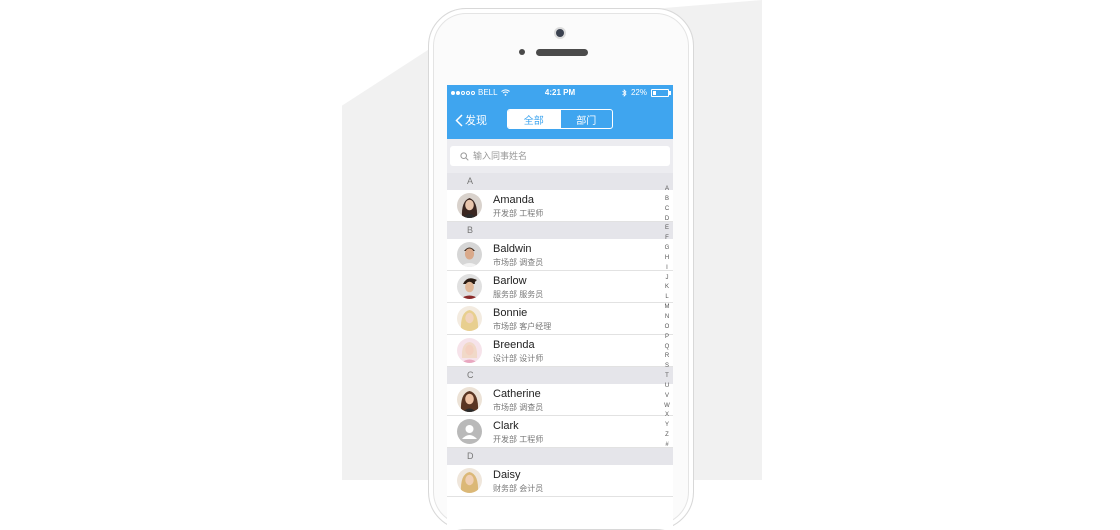  What do you see at coordinates (560, 400) in the screenshot?
I see `contact-row: Catherine 市场部 调查员` at bounding box center [560, 400].